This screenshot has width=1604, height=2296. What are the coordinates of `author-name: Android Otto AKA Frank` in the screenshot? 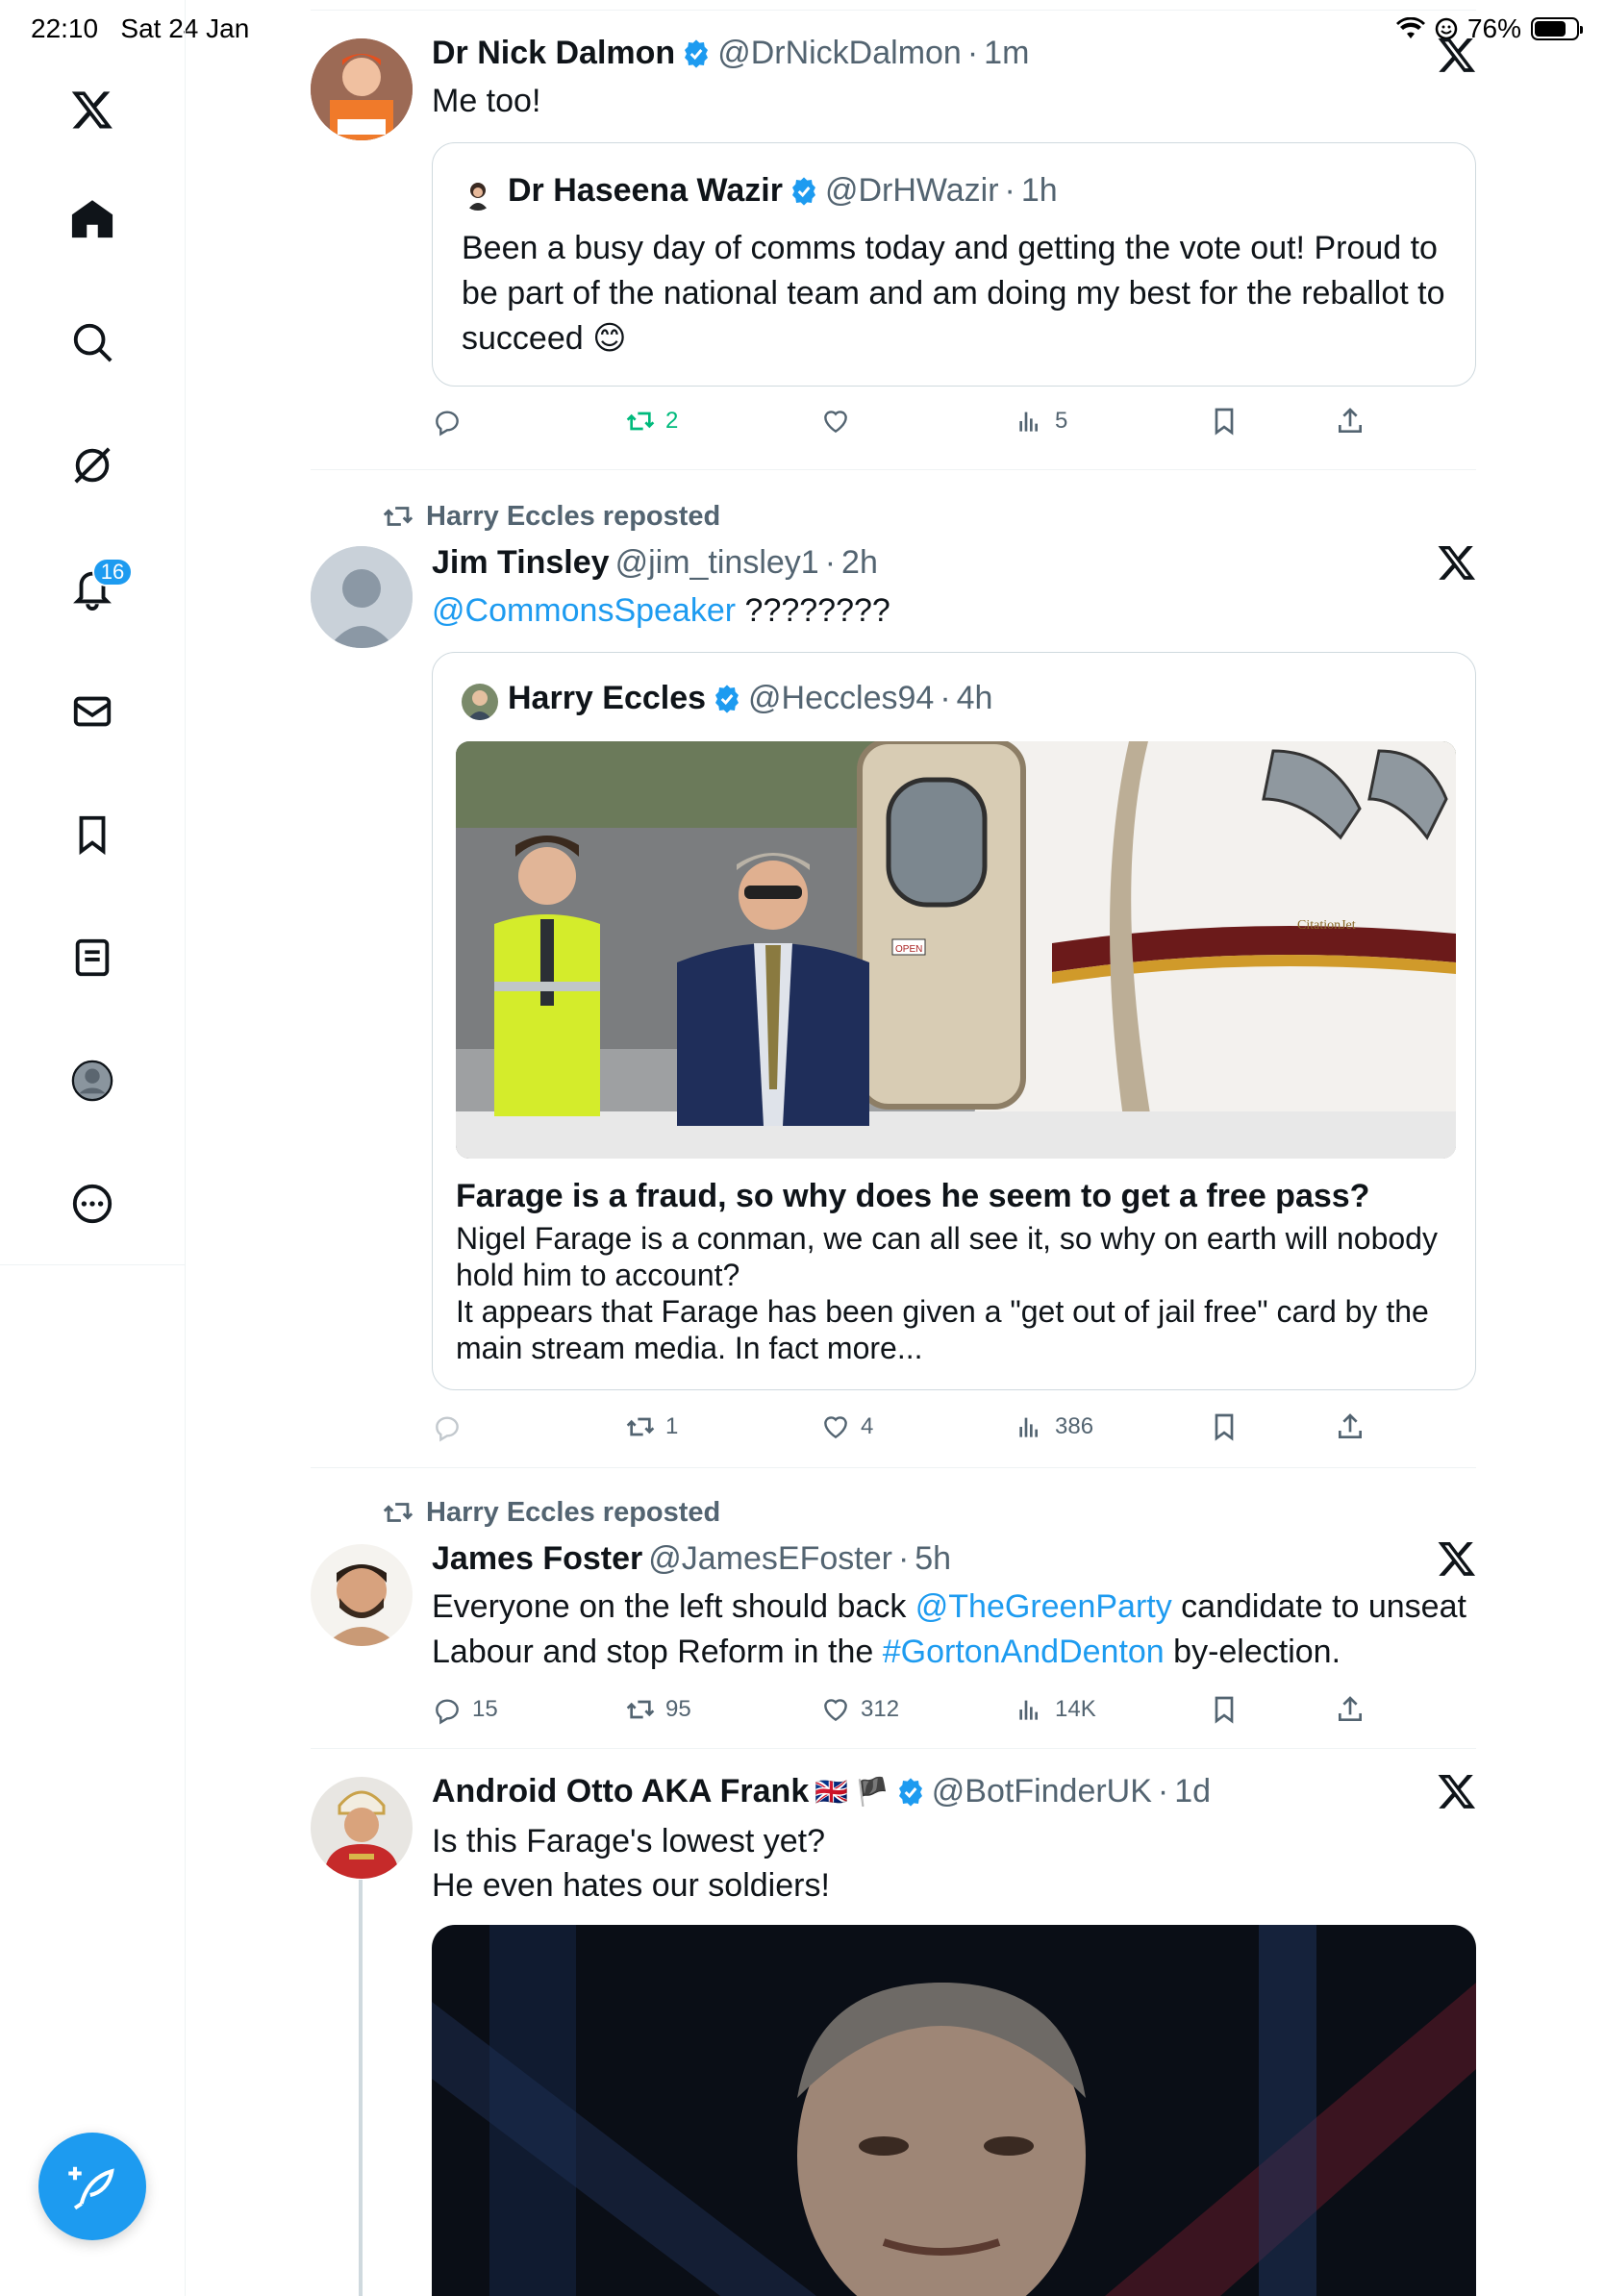 It's located at (620, 1791).